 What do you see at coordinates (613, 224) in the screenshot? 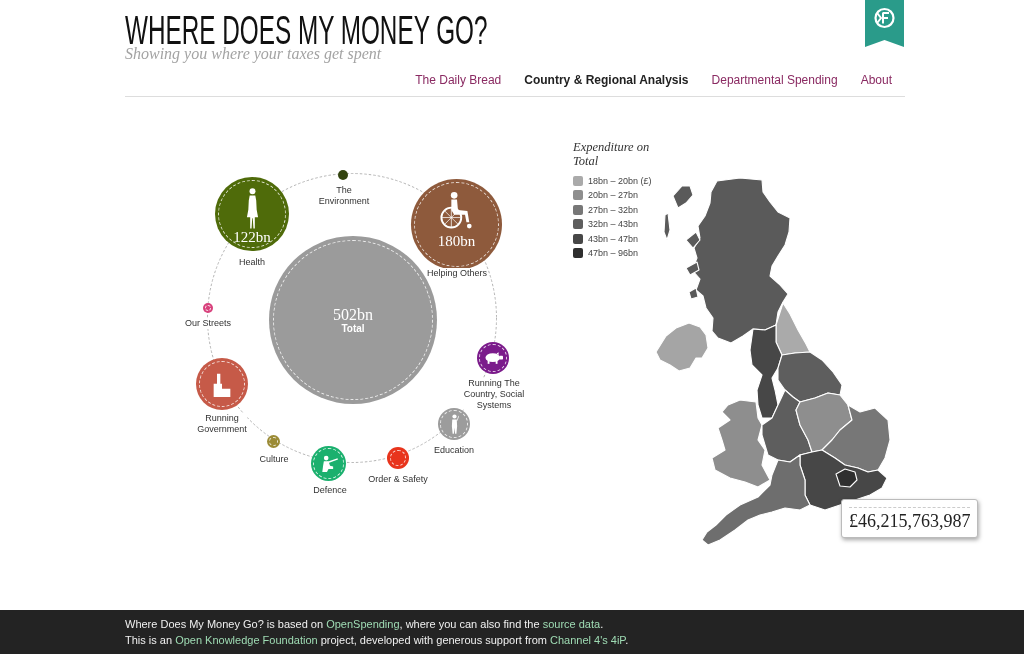
I see `legend-label: 32bn – 43bn` at bounding box center [613, 224].